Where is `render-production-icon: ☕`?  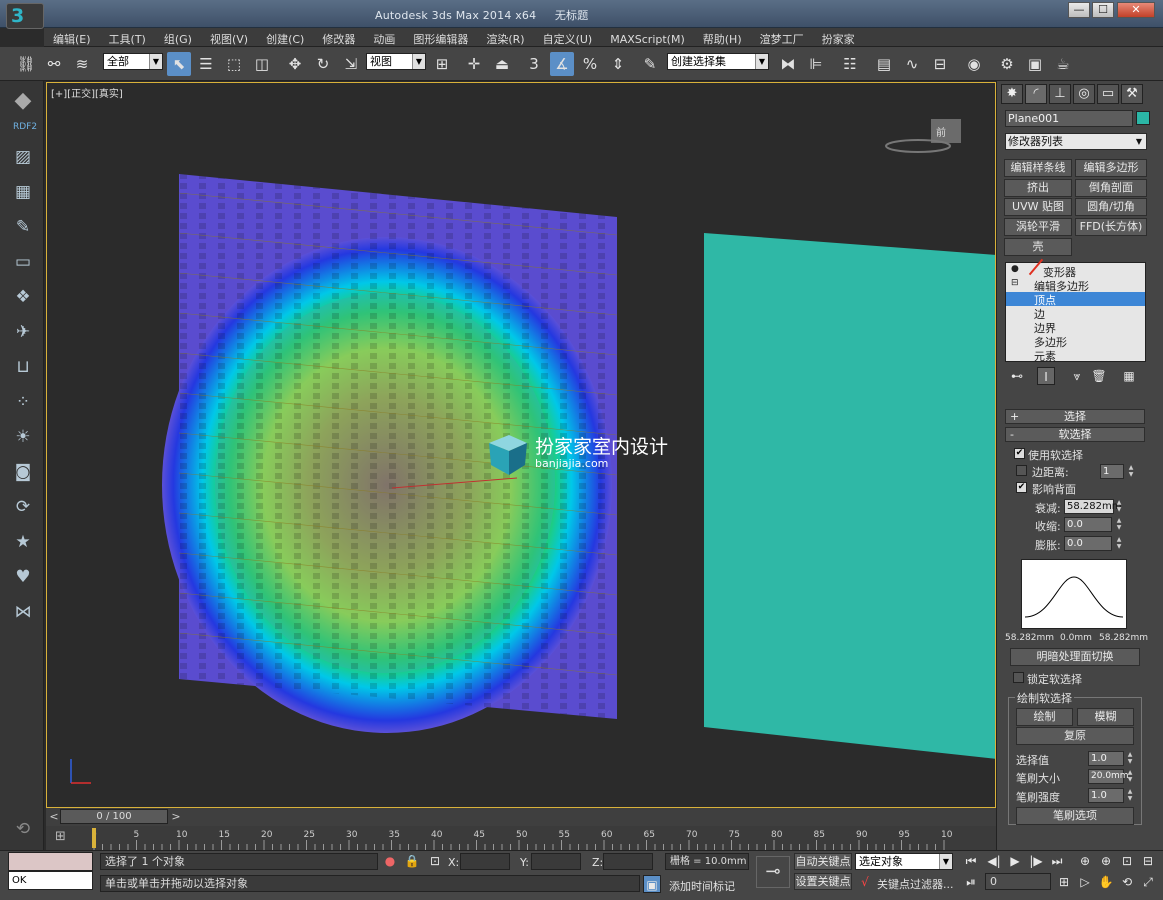 render-production-icon: ☕ is located at coordinates (1063, 64).